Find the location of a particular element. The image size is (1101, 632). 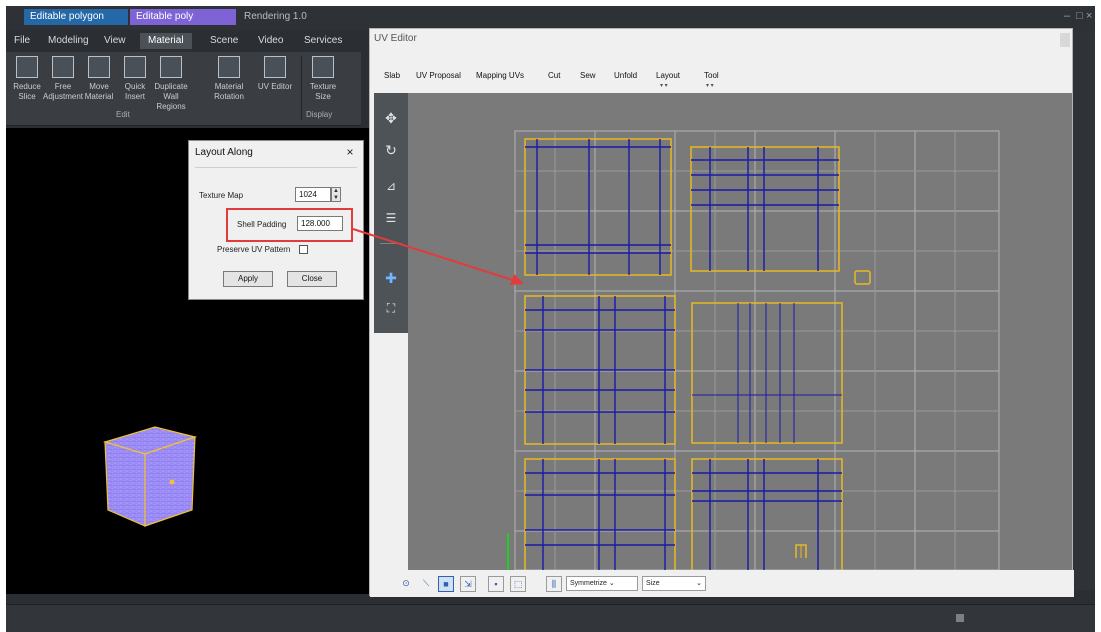

reduce-slice-icon is located at coordinates (27, 67).